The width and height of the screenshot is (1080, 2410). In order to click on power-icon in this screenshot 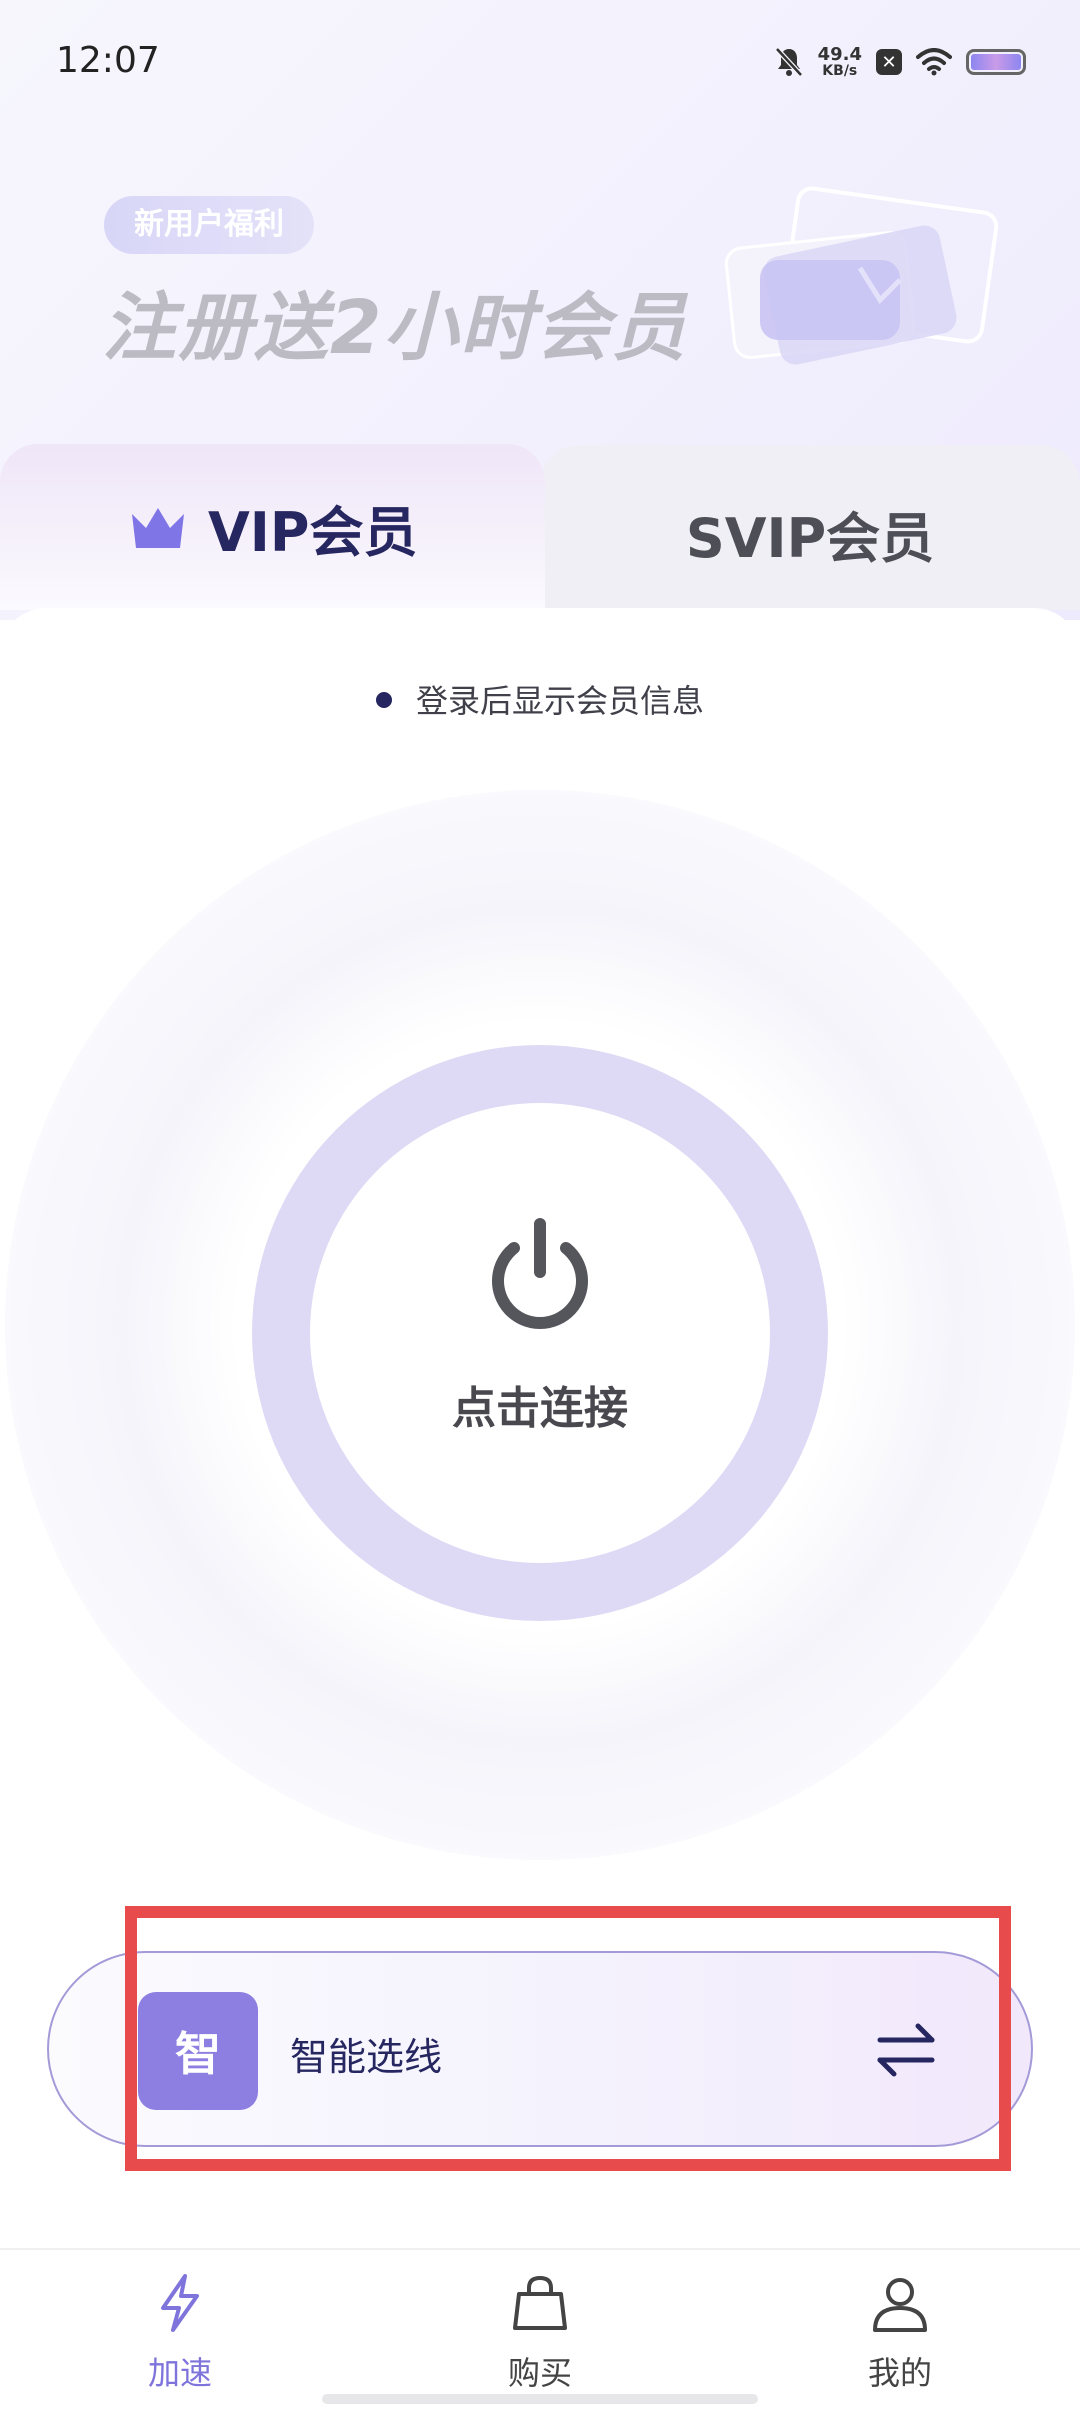, I will do `click(540, 1273)`.